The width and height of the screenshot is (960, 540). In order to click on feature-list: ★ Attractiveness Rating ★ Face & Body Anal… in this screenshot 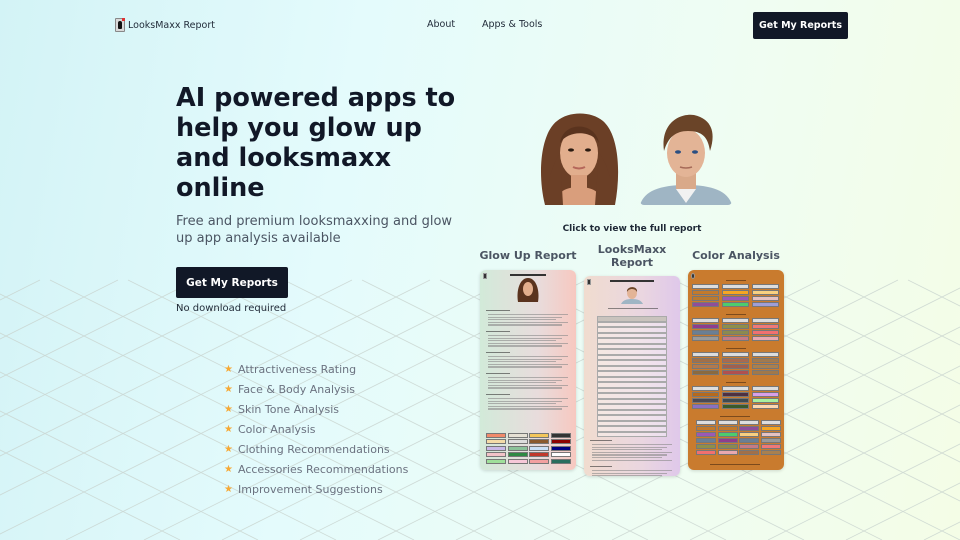, I will do `click(316, 429)`.